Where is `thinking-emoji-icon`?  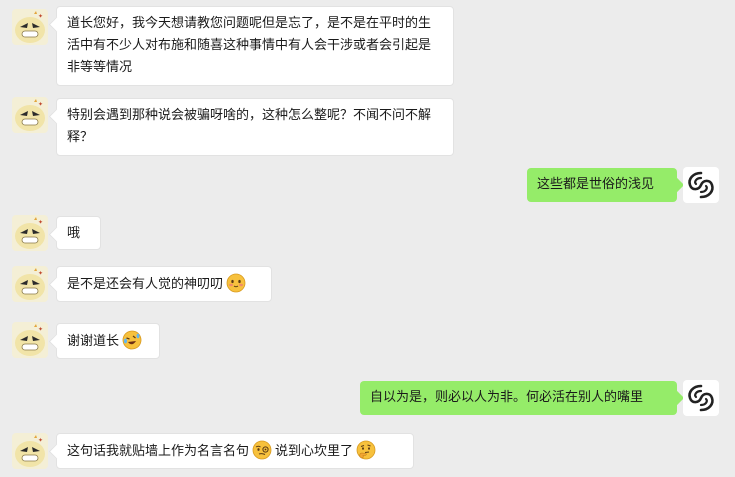 thinking-emoji-icon is located at coordinates (366, 450).